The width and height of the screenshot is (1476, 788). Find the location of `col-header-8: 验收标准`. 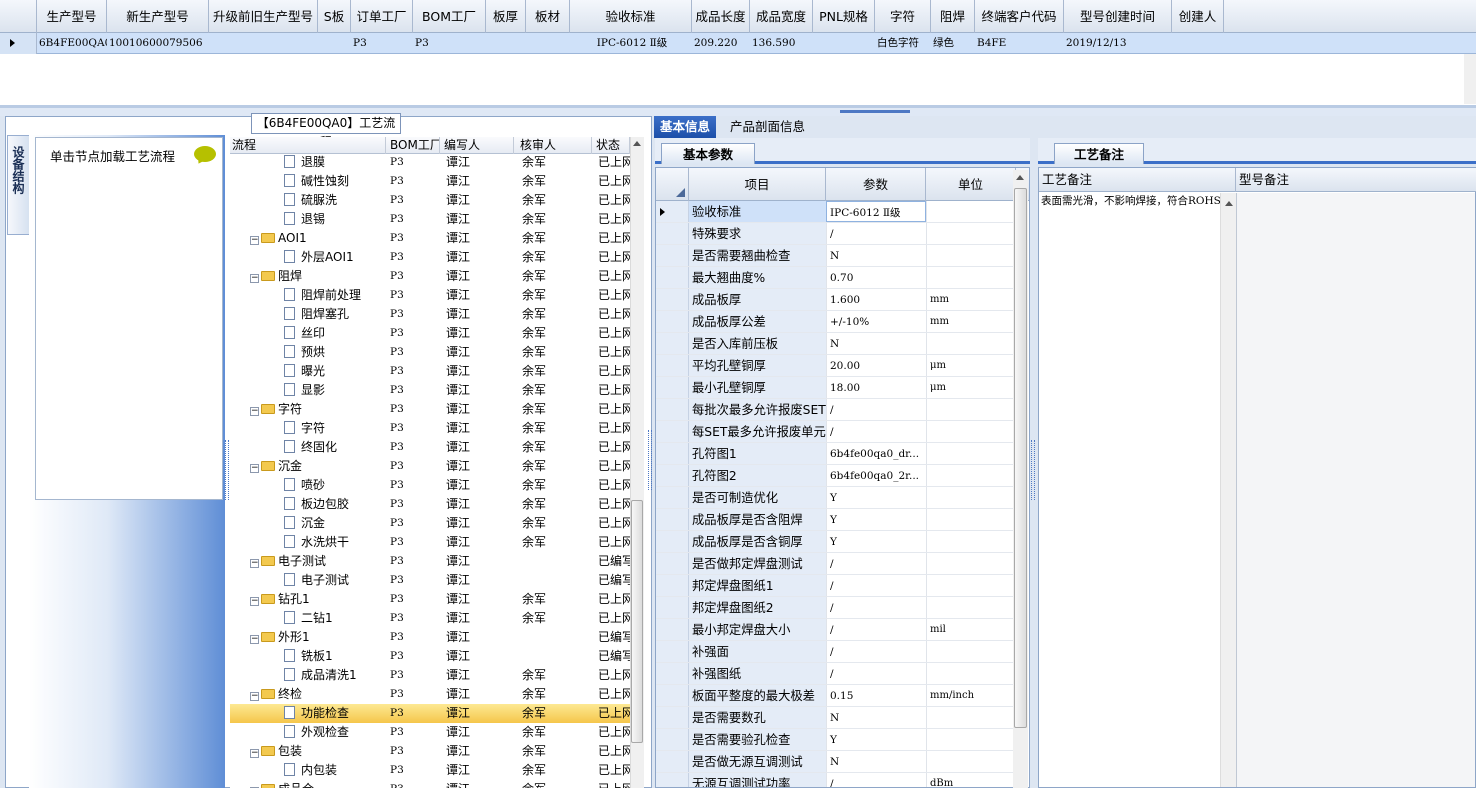

col-header-8: 验收标准 is located at coordinates (631, 16).